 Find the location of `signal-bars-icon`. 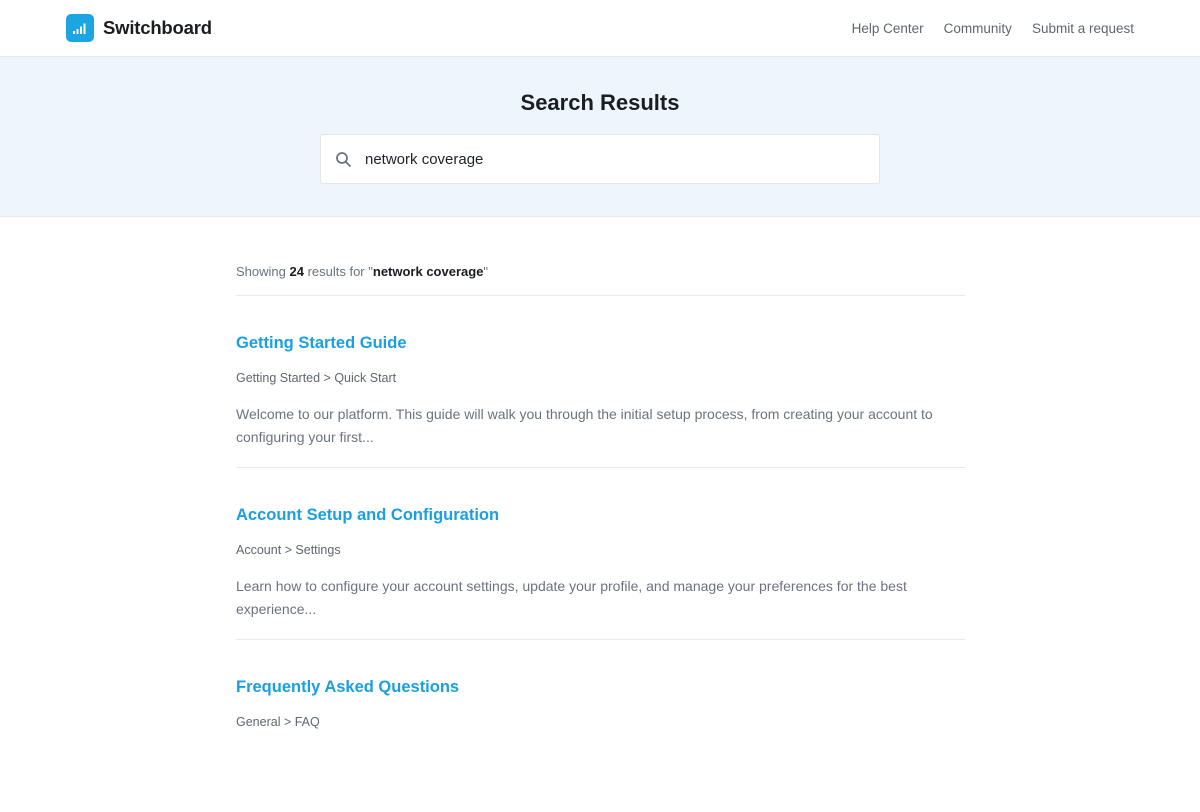

signal-bars-icon is located at coordinates (80, 28).